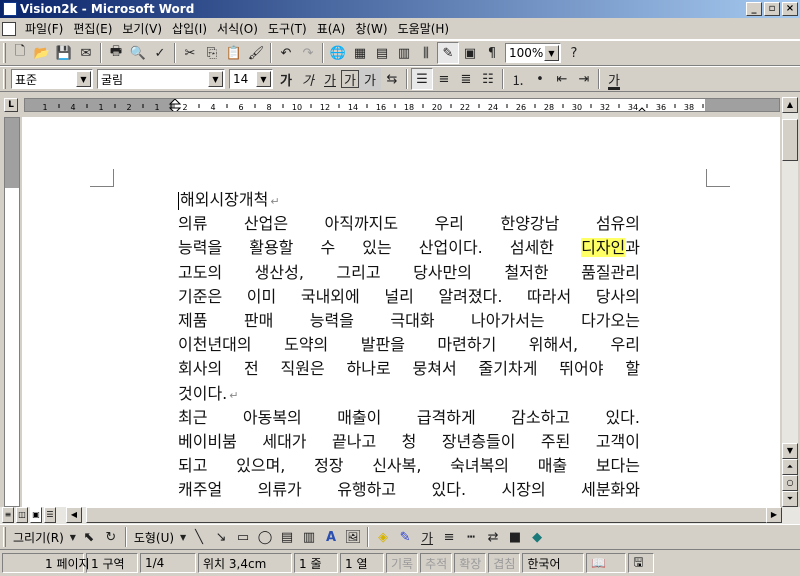 This screenshot has height=576, width=800. What do you see at coordinates (64, 53) in the screenshot?
I see `save-icon: 💾` at bounding box center [64, 53].